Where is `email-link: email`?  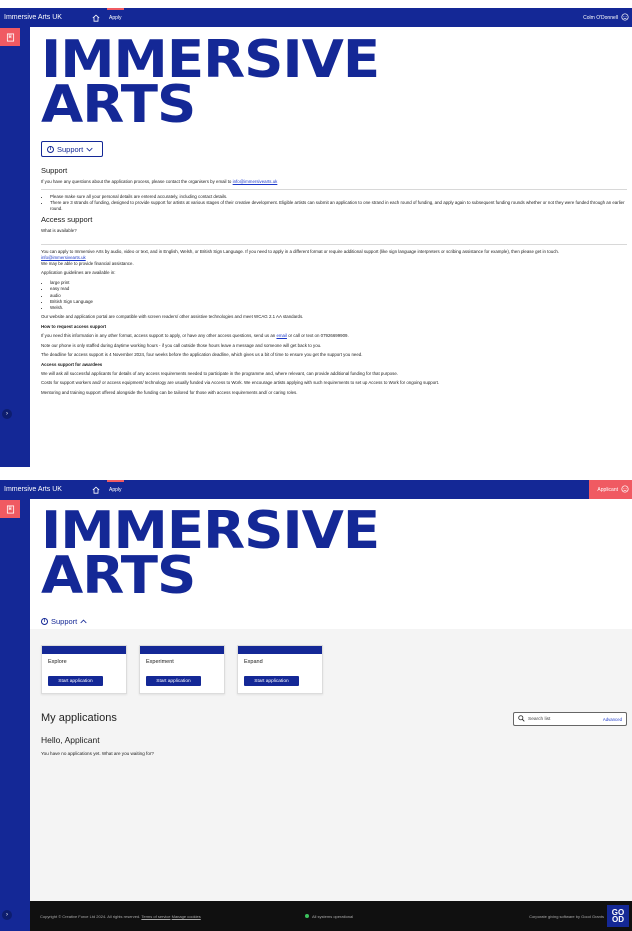 email-link: email is located at coordinates (281, 335).